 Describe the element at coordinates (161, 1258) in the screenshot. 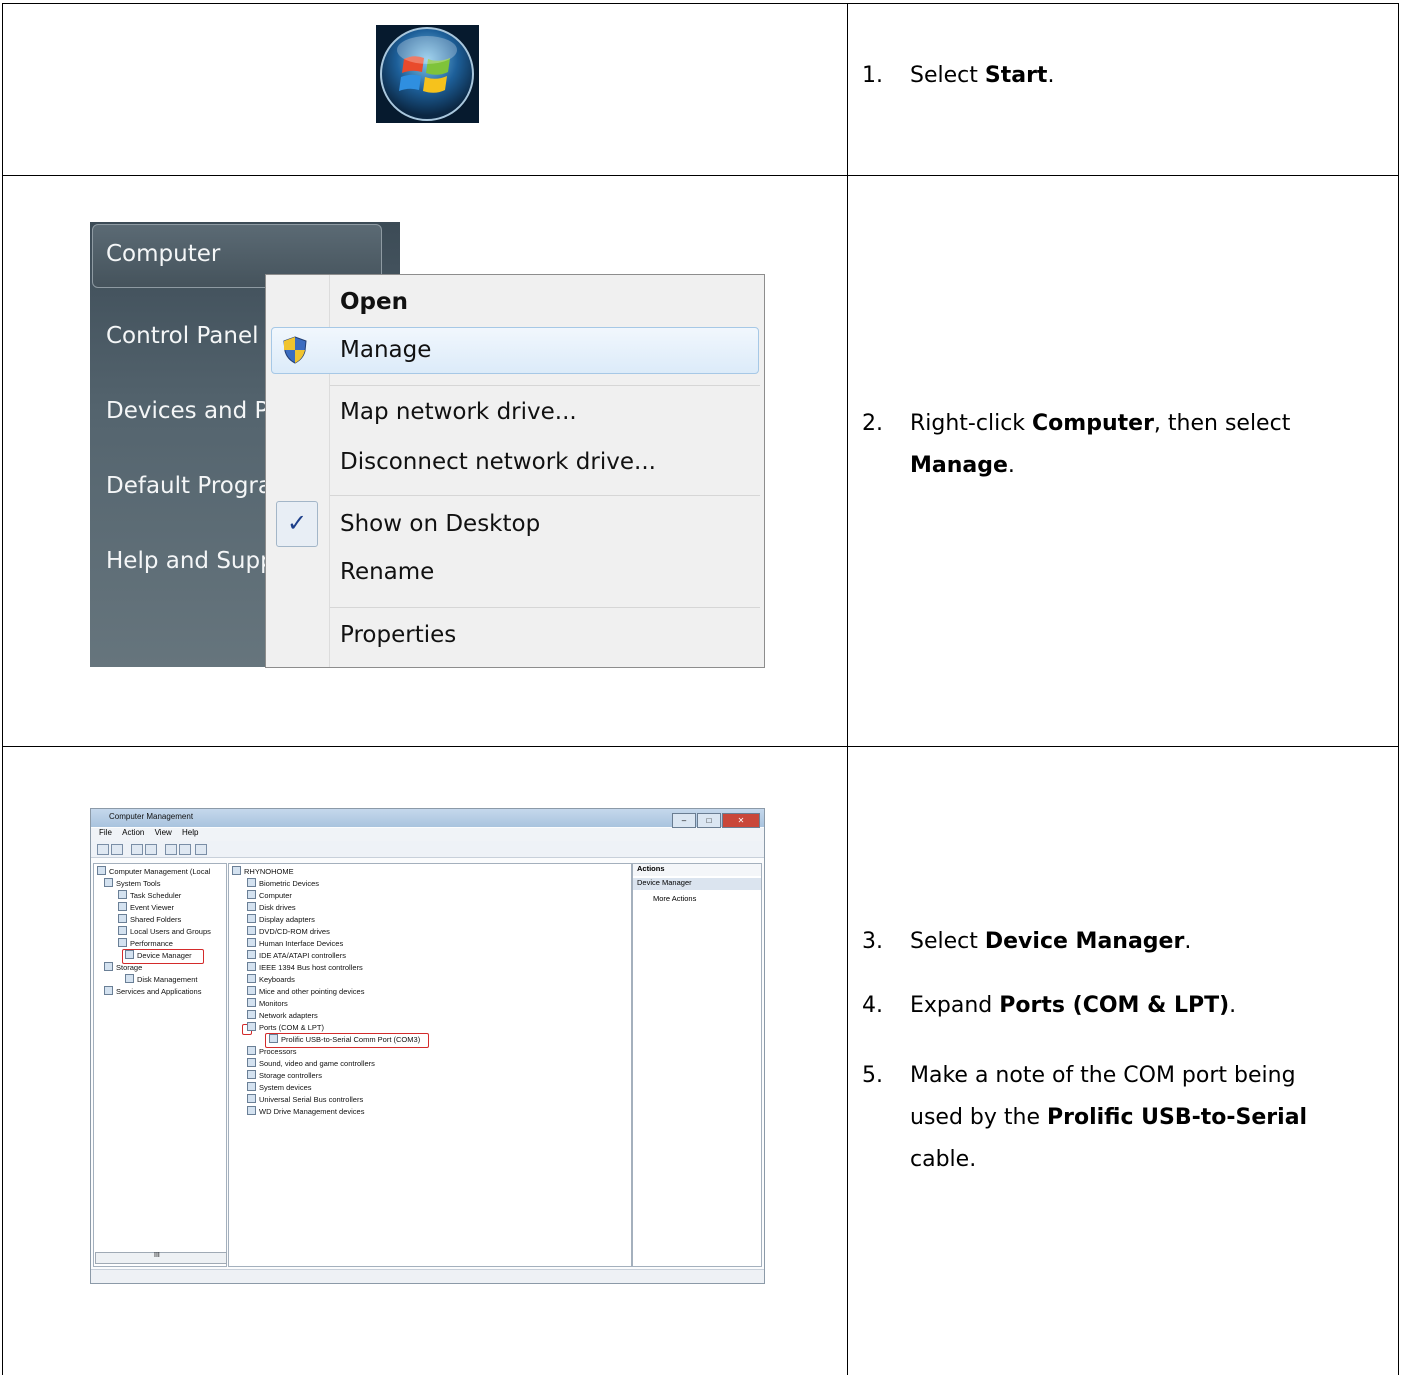

I see `horizontal-scrollbar: III` at that location.